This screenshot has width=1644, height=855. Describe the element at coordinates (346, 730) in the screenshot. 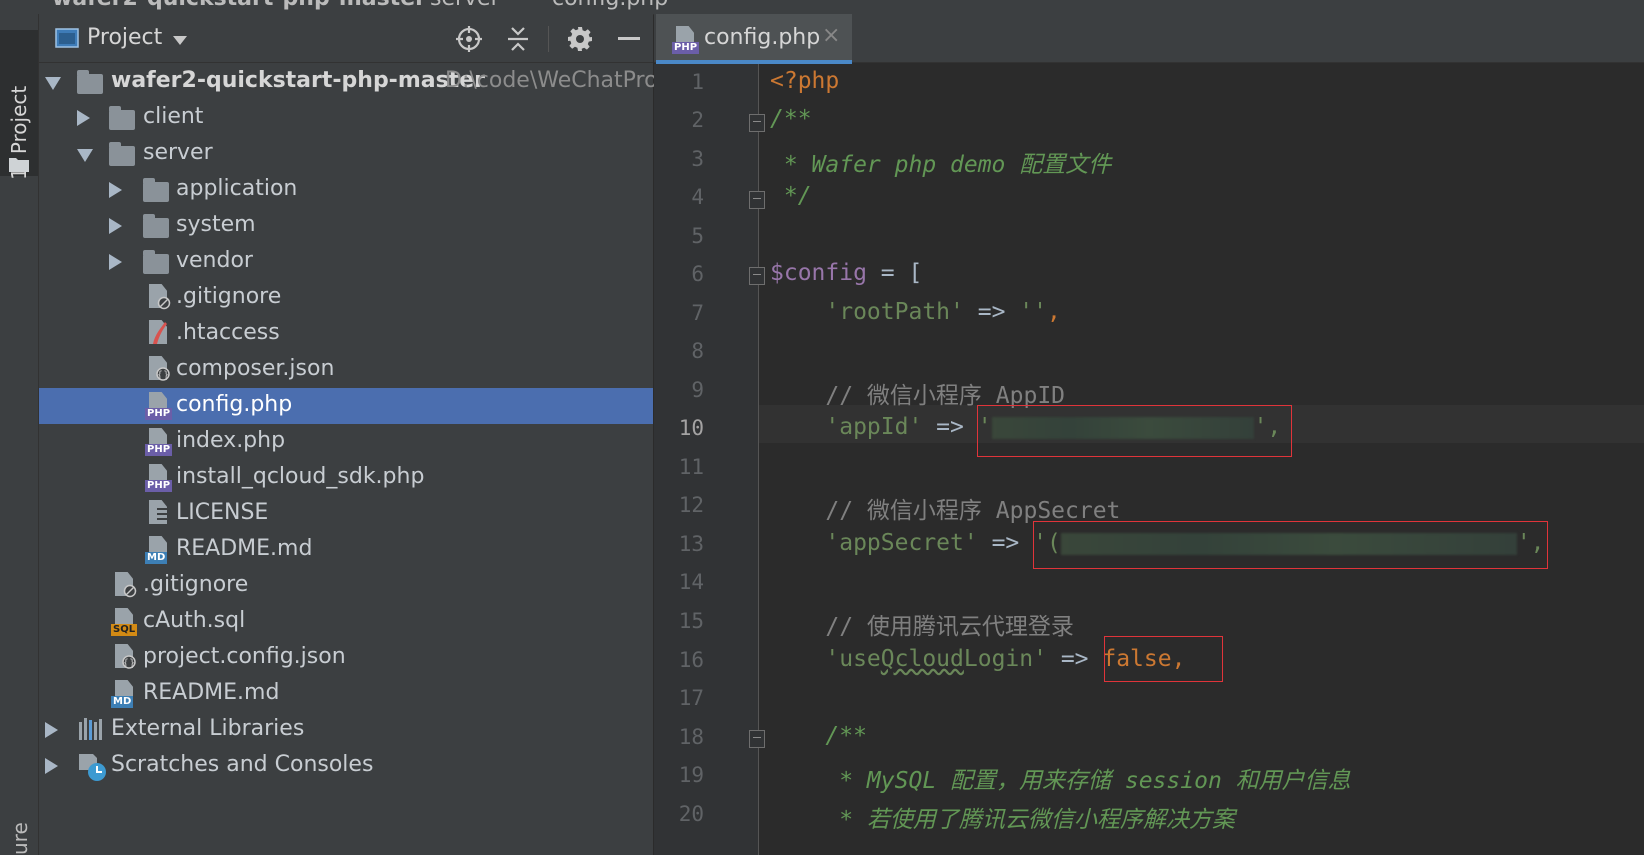

I see `tree-item-external-libraries: External Libraries` at that location.